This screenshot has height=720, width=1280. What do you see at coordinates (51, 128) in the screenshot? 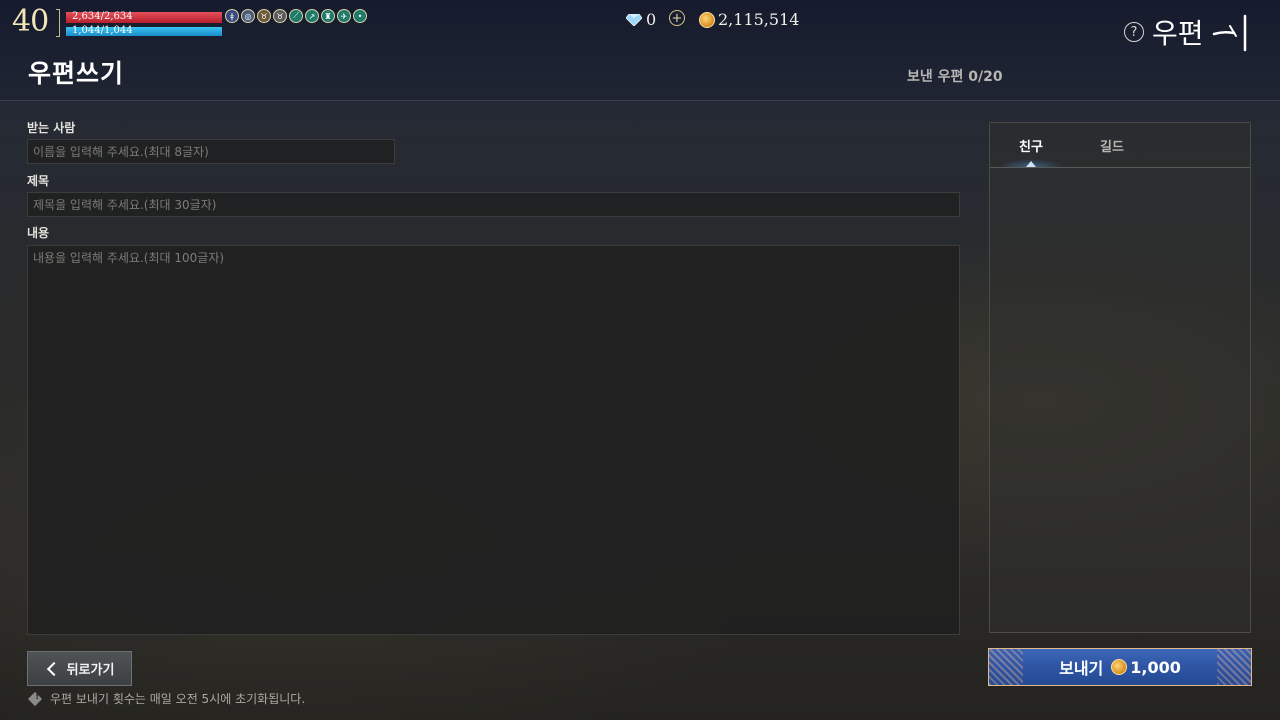
I see `recipient-label: 받는 사람` at bounding box center [51, 128].